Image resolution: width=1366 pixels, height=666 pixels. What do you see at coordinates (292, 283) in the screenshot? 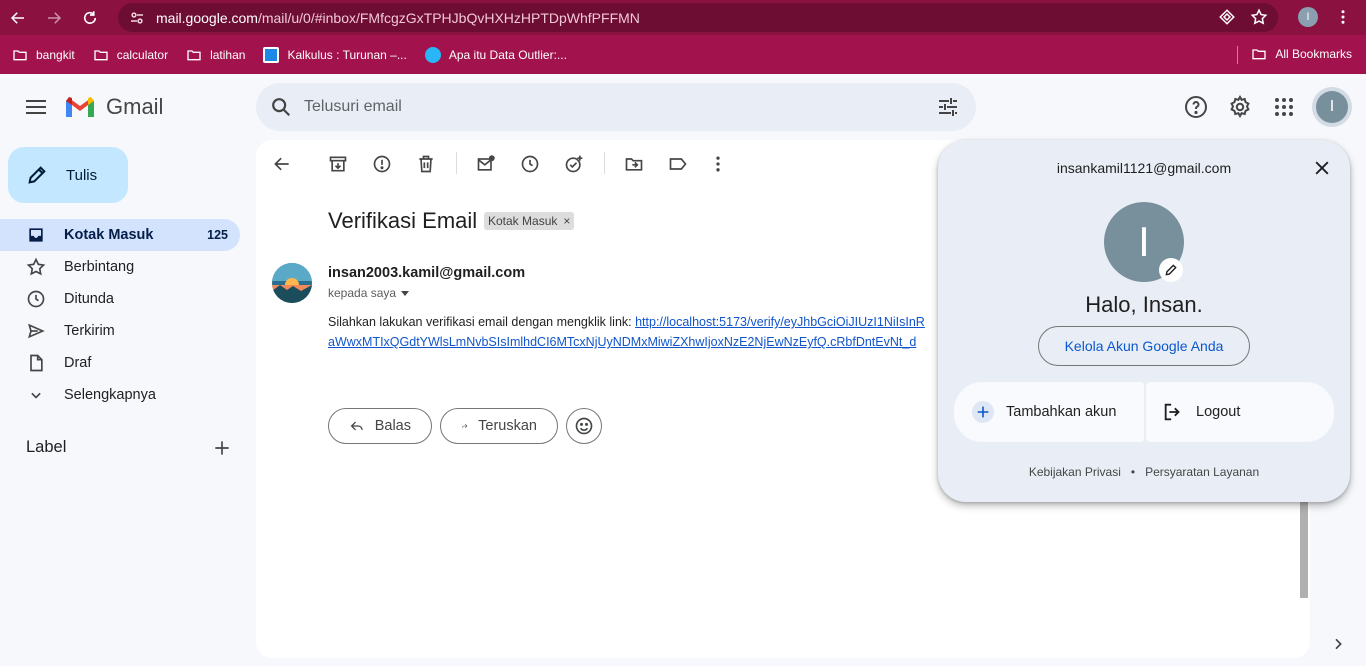
I see `sender-avatar` at bounding box center [292, 283].